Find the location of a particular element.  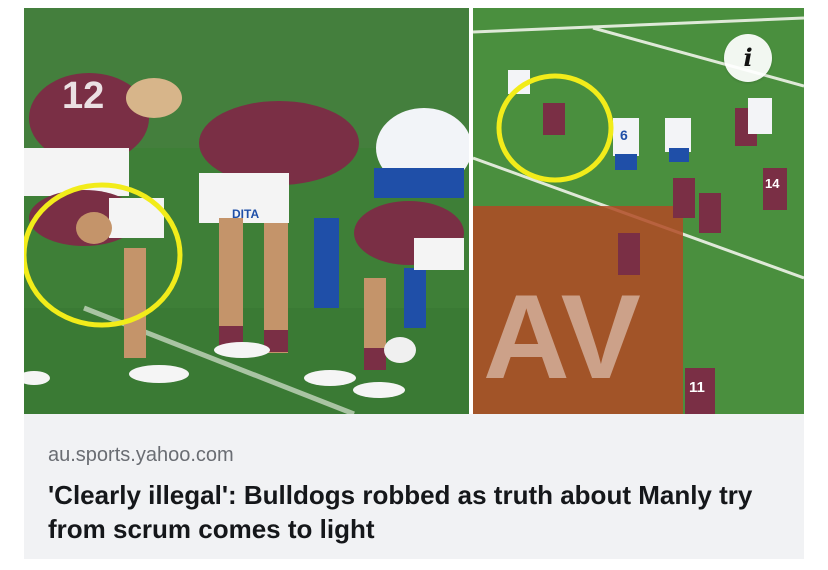

field-sponsor-watermark: AV is located at coordinates (562, 337).